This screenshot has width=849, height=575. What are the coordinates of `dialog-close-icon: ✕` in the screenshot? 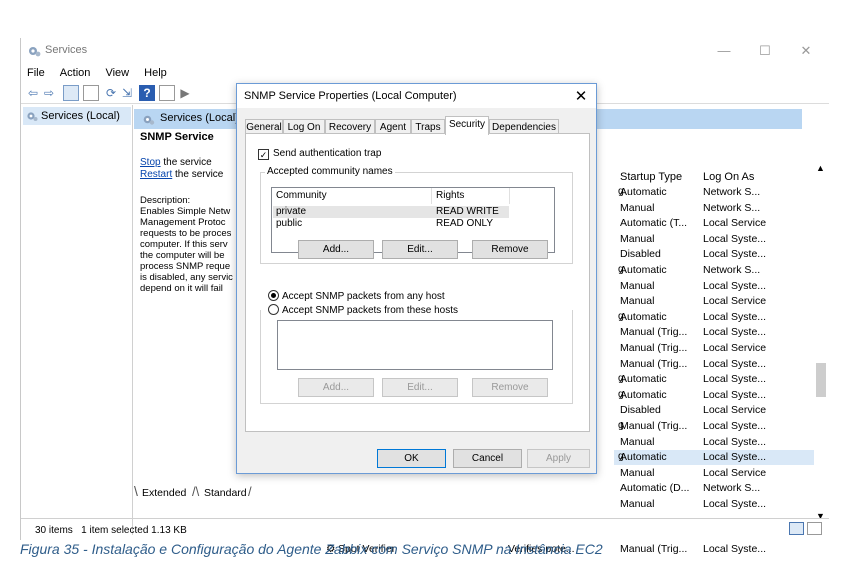 It's located at (581, 96).